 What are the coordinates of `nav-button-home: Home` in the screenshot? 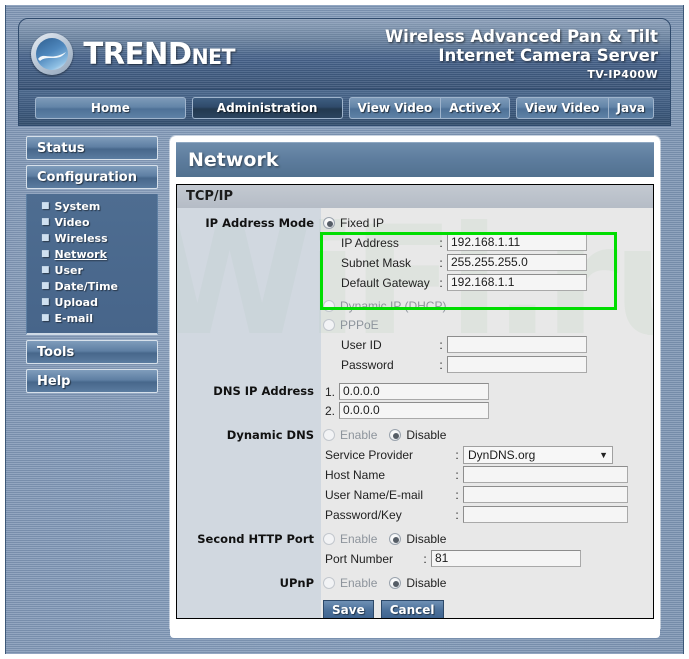 It's located at (110, 107).